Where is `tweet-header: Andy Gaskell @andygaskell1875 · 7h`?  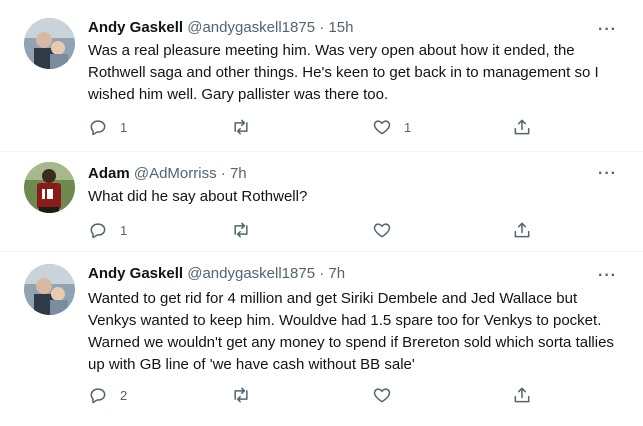 tweet-header: Andy Gaskell @andygaskell1875 · 7h is located at coordinates (216, 274).